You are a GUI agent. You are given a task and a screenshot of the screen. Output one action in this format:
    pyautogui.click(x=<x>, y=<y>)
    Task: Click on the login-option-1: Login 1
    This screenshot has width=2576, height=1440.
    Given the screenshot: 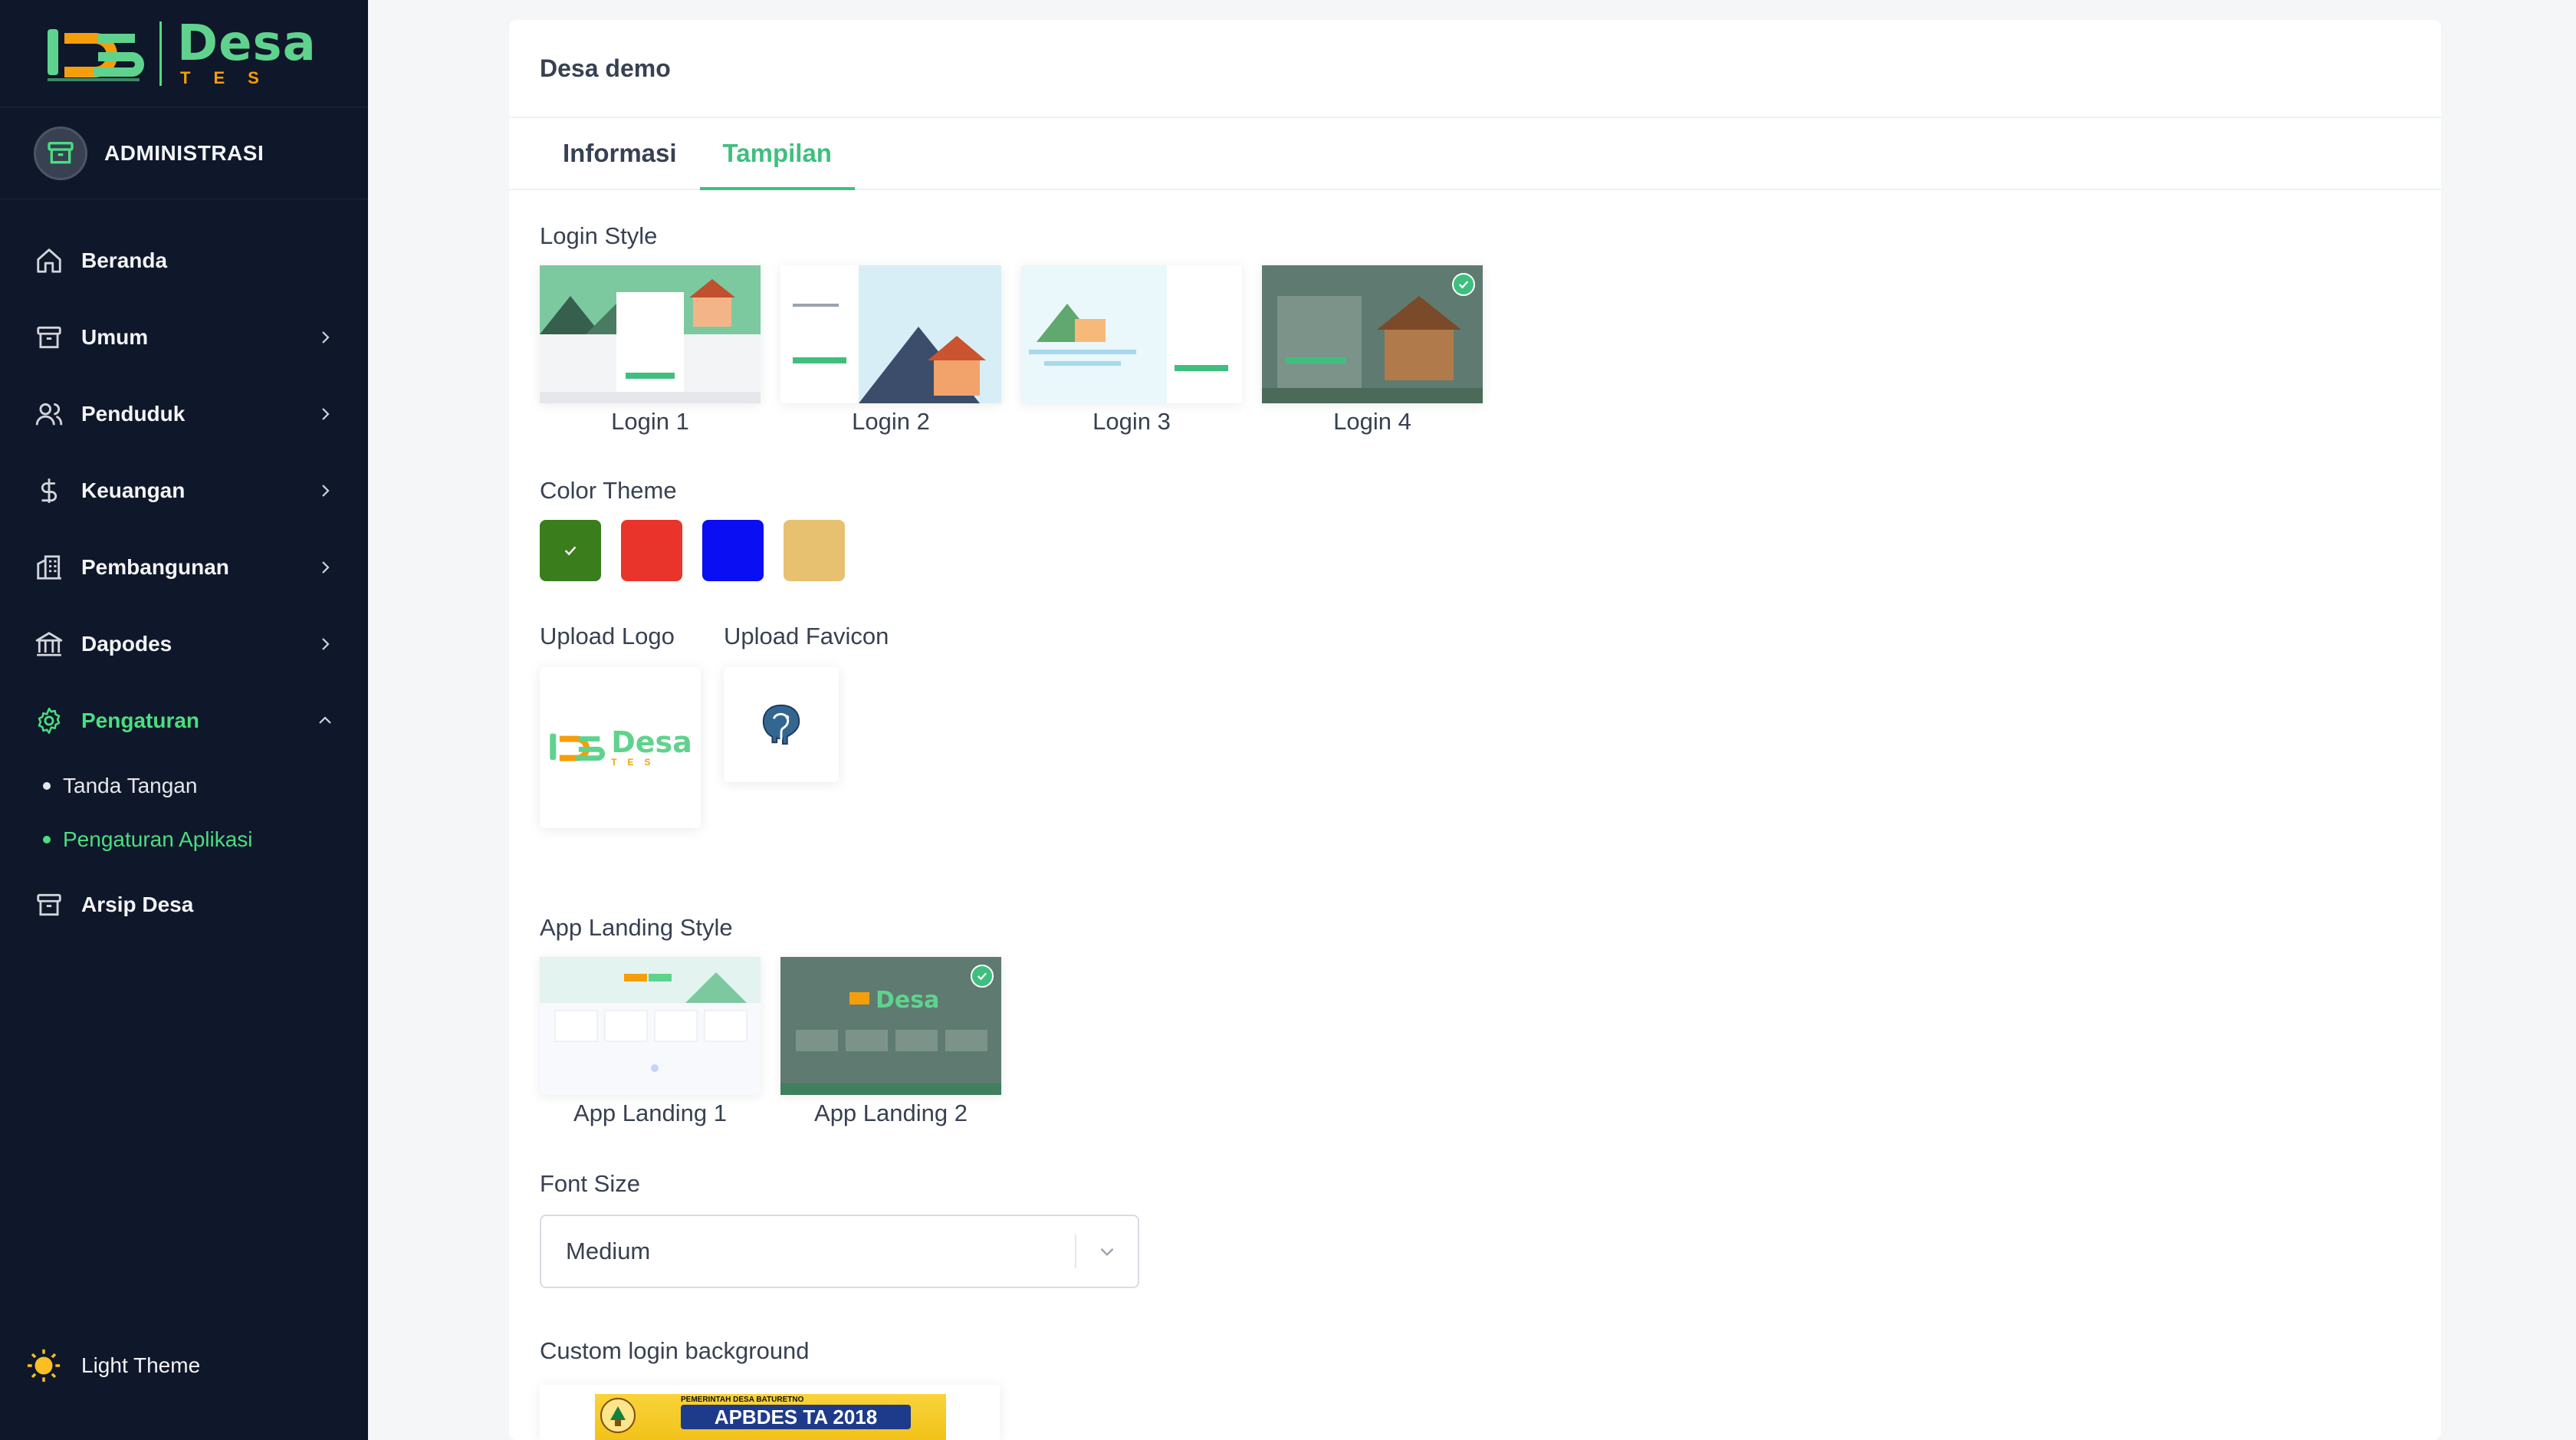 What is the action you would take?
    pyautogui.click(x=651, y=350)
    